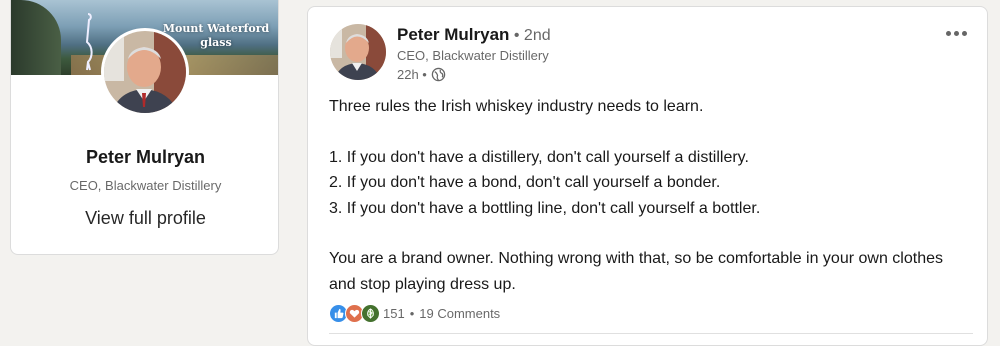 This screenshot has width=1000, height=346. Describe the element at coordinates (89, 42) in the screenshot. I see `heron-icon` at that location.